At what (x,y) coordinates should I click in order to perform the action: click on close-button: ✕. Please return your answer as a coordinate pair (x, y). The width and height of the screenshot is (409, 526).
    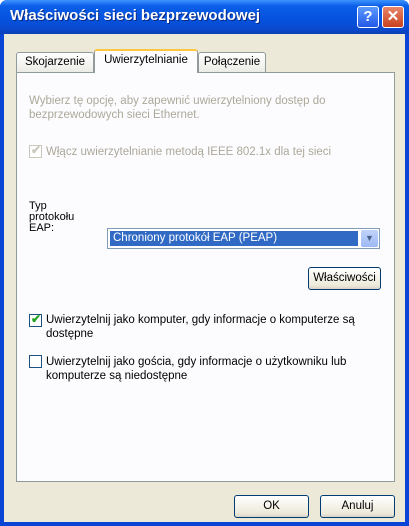
    Looking at the image, I should click on (393, 17).